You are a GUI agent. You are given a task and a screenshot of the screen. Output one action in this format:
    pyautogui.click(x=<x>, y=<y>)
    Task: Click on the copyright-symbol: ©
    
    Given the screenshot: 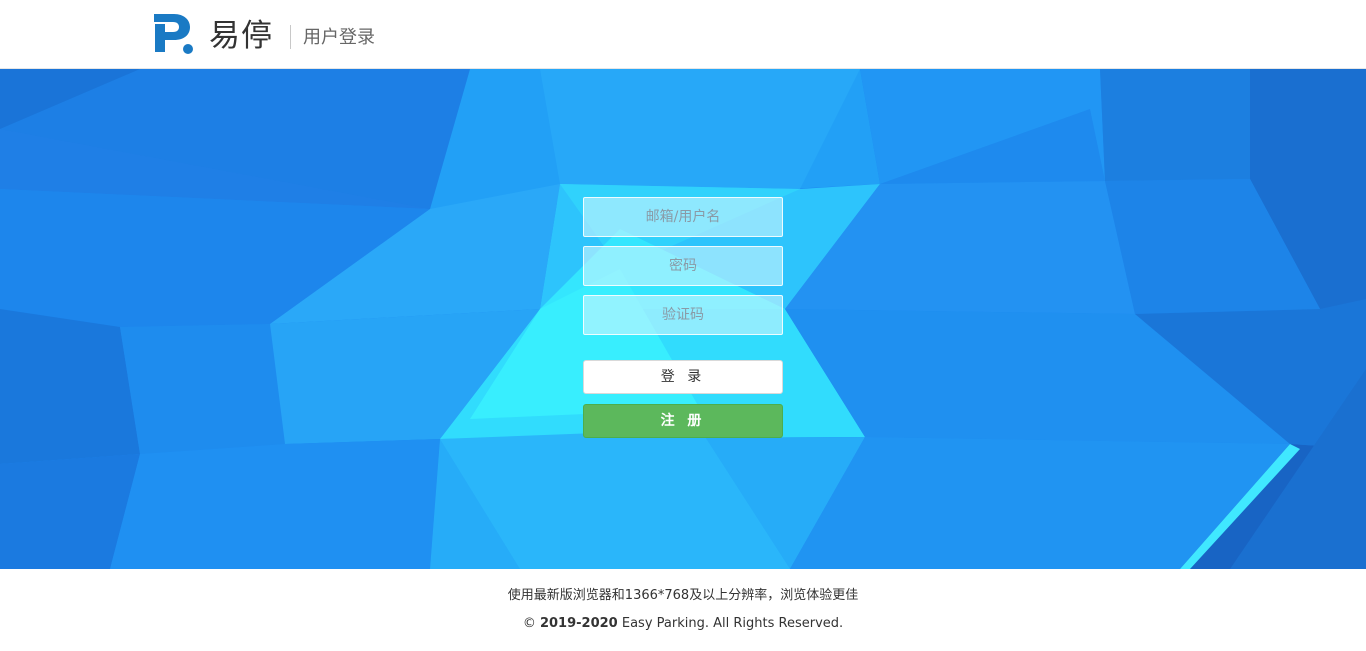 What is the action you would take?
    pyautogui.click(x=529, y=623)
    